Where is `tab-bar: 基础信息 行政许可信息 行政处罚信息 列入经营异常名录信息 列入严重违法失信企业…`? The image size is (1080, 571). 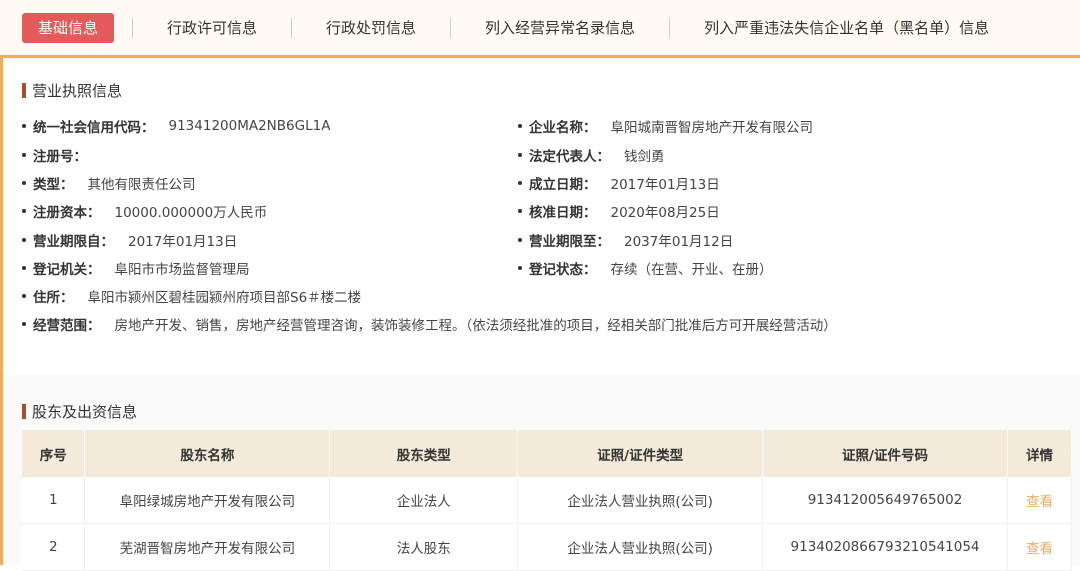 tab-bar: 基础信息 行政许可信息 行政处罚信息 列入经营异常名录信息 列入严重违法失信企业… is located at coordinates (540, 29).